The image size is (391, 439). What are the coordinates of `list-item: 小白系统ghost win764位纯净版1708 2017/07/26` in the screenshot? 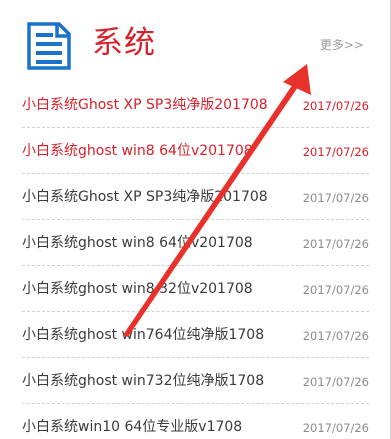 It's located at (195, 335).